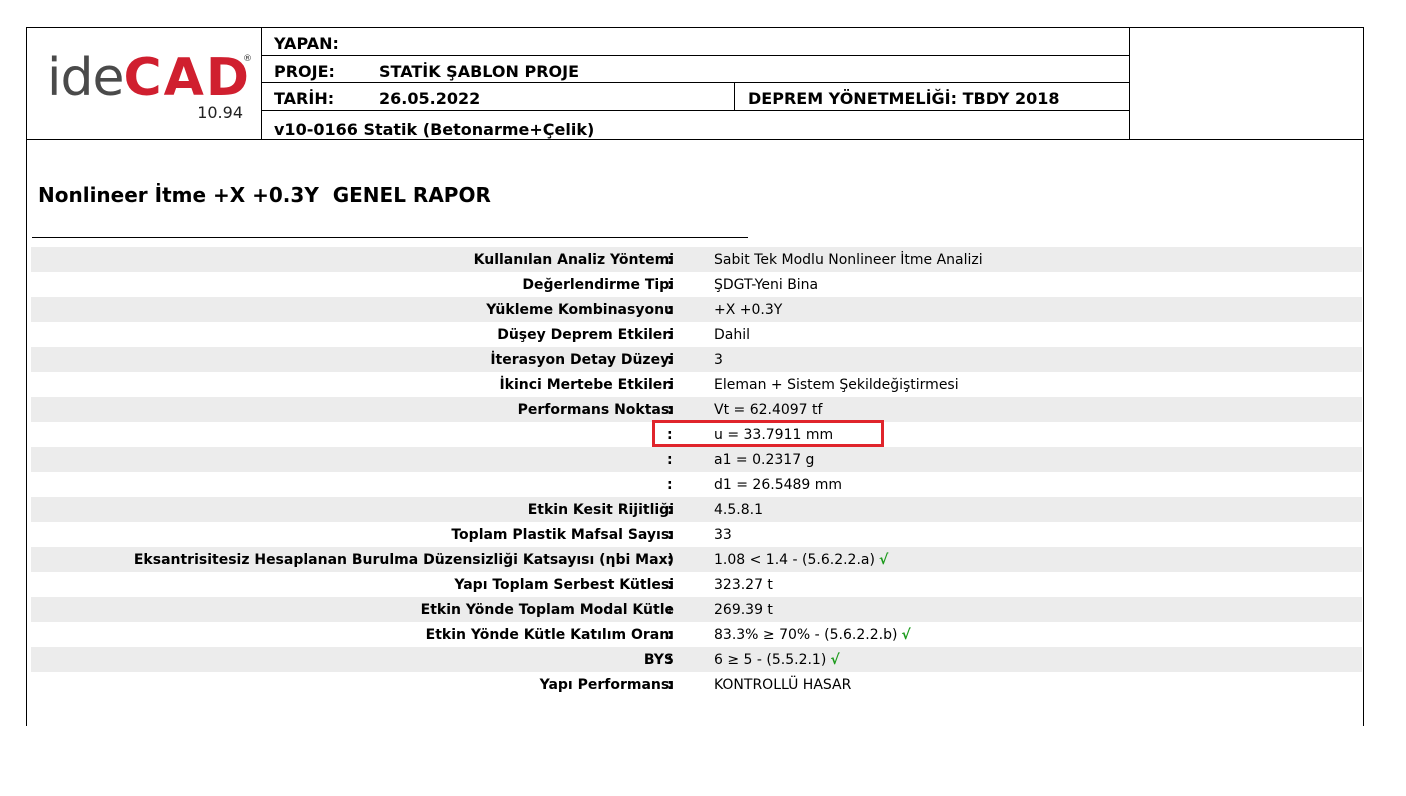 This screenshot has height=796, width=1406. Describe the element at coordinates (696, 509) in the screenshot. I see `table-row: Etkin Kesit Rijitliği: 4.5.8.1` at that location.